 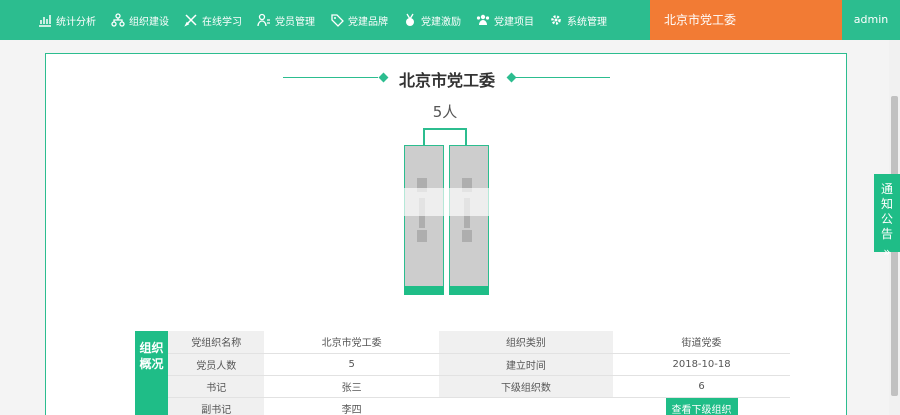 I want to click on field-label: 组织类别, so click(x=526, y=342).